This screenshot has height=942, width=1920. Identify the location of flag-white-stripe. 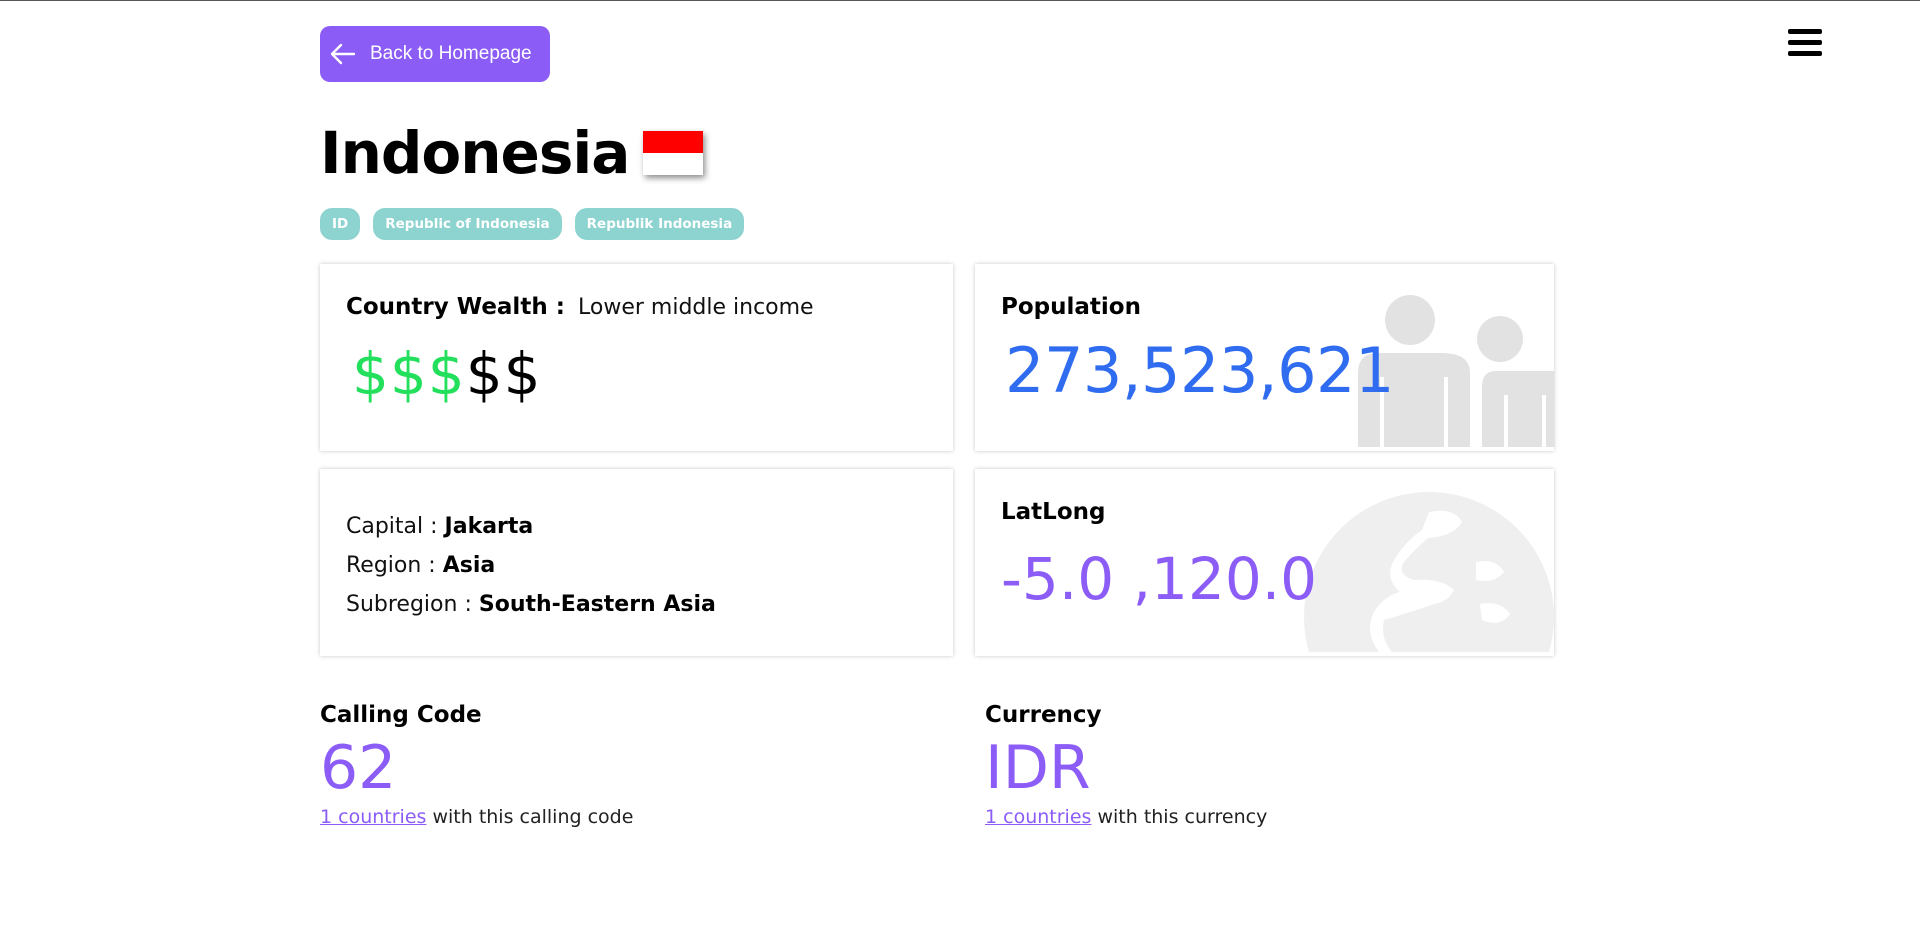
(673, 164).